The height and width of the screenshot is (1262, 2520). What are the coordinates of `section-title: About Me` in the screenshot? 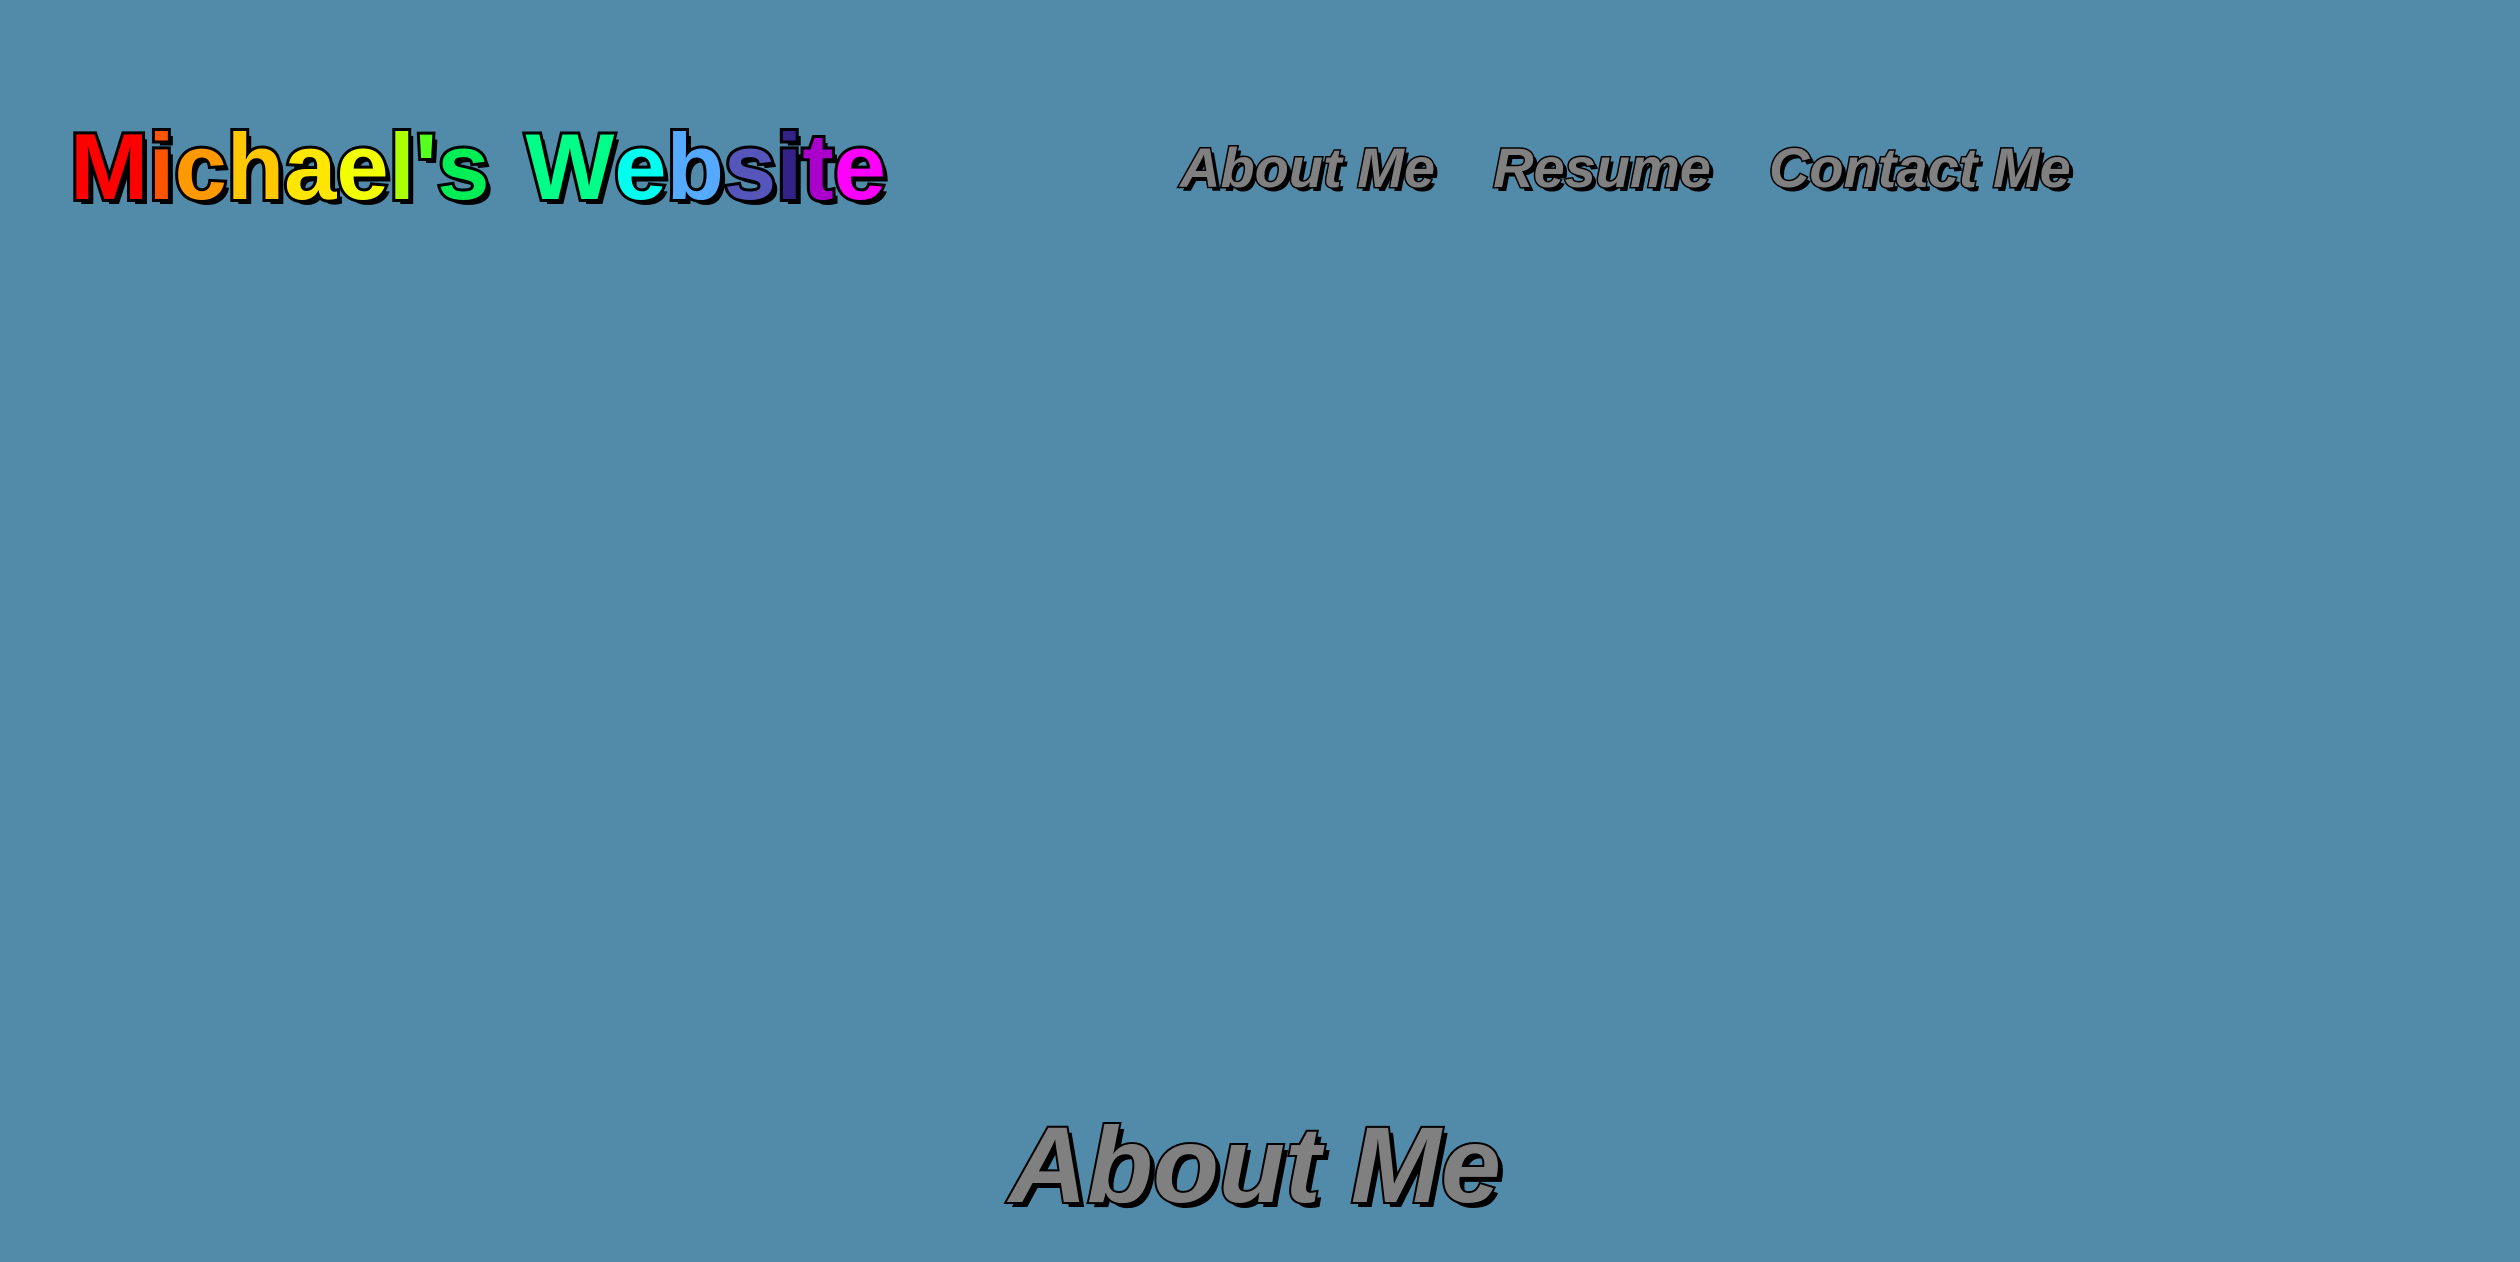 It's located at (1255, 1164).